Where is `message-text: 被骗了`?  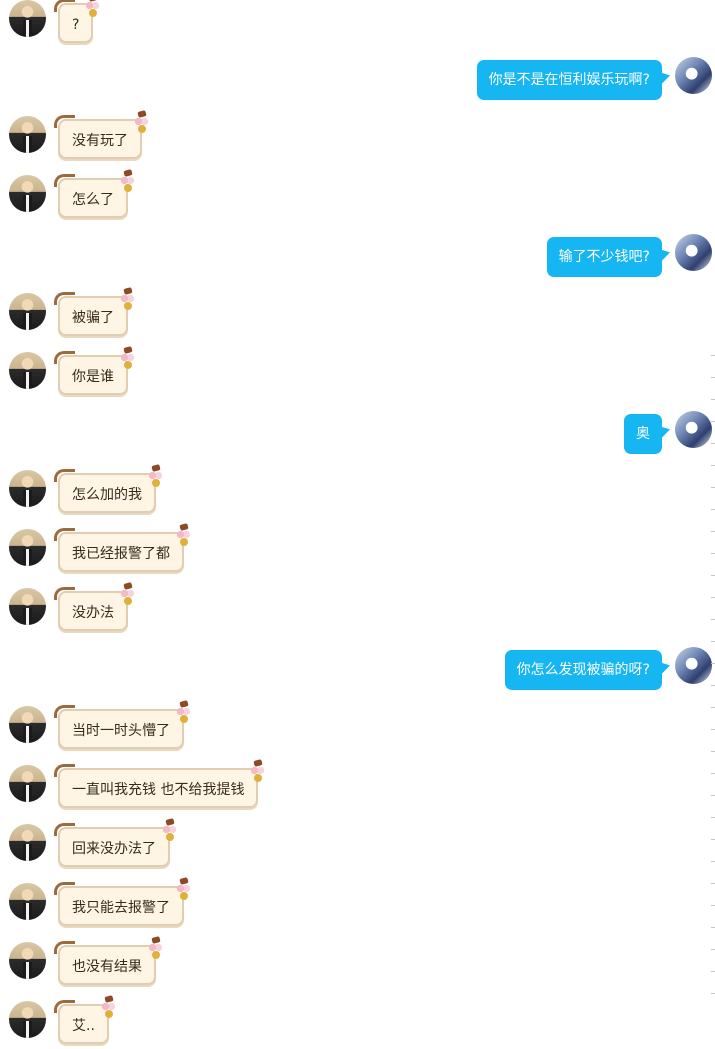 message-text: 被骗了 is located at coordinates (93, 318).